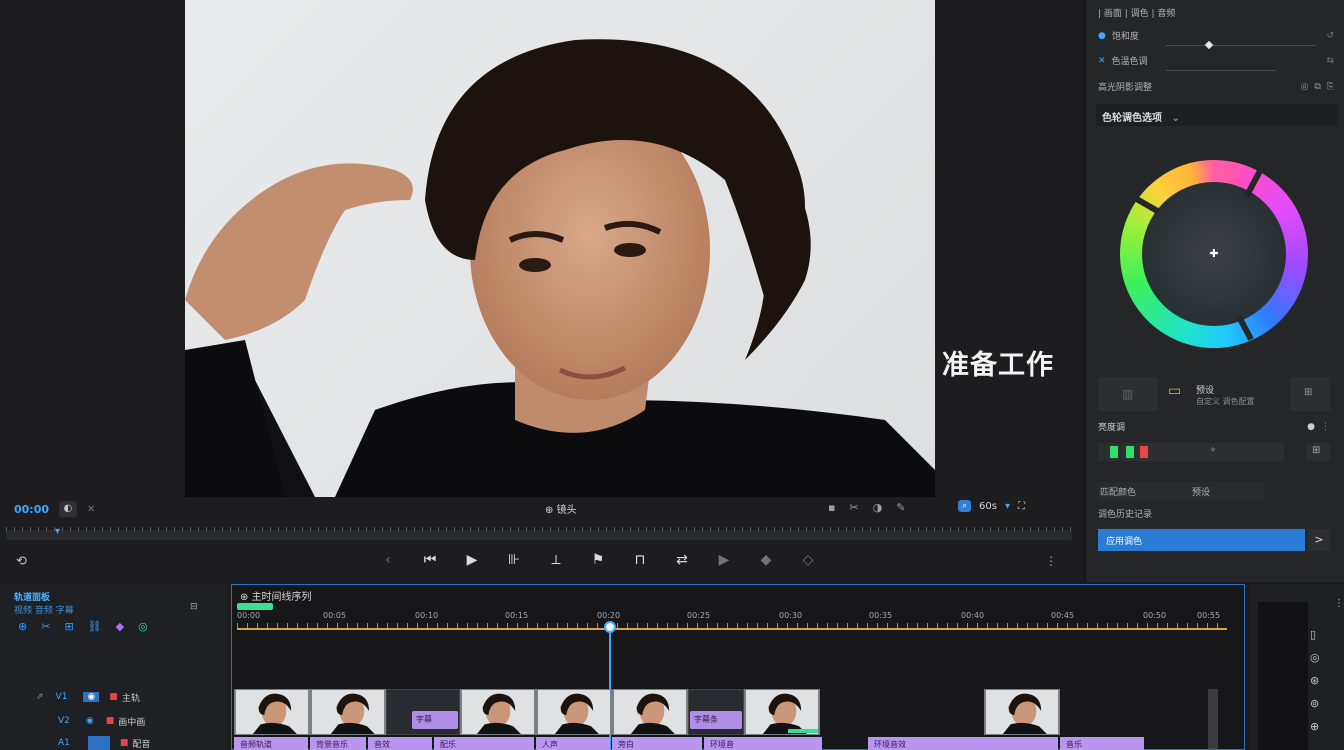 The width and height of the screenshot is (1344, 750). I want to click on keyframe-icon: ◎, so click(1305, 87).